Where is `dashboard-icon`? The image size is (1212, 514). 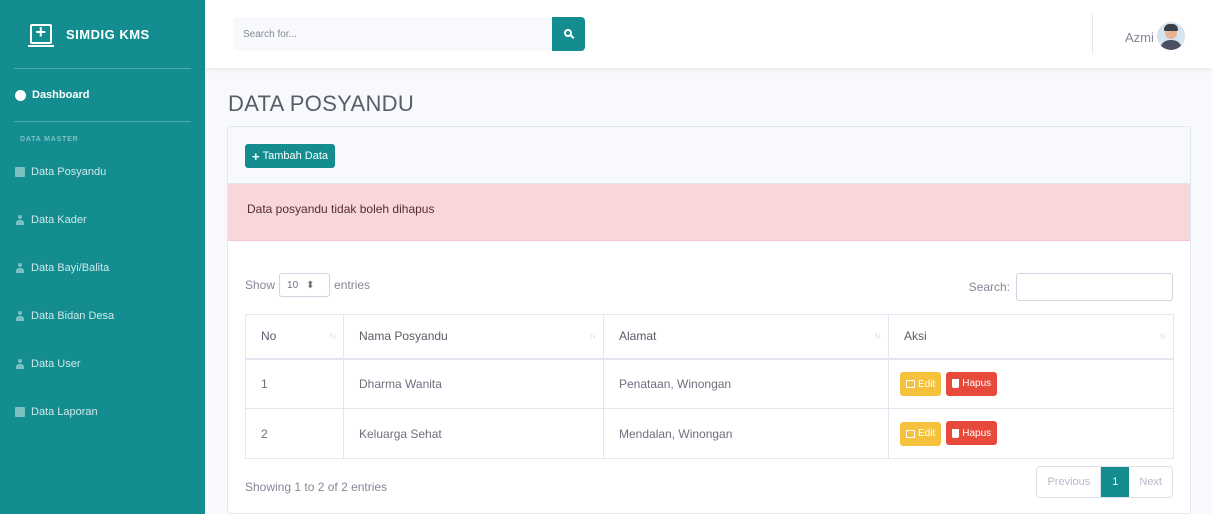
dashboard-icon is located at coordinates (20, 95).